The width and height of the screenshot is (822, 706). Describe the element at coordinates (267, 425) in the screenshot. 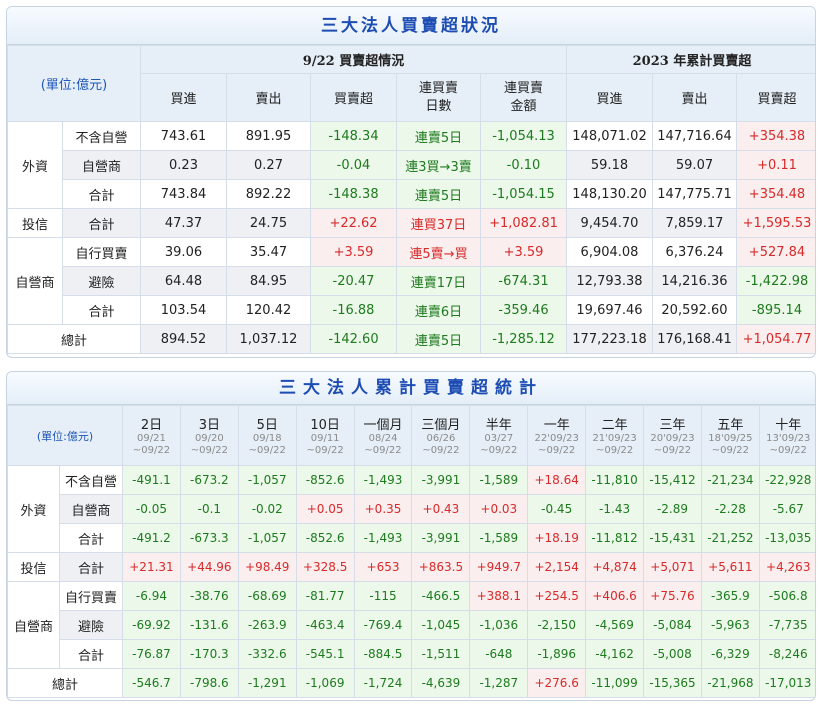

I see `period-label: 5日` at that location.